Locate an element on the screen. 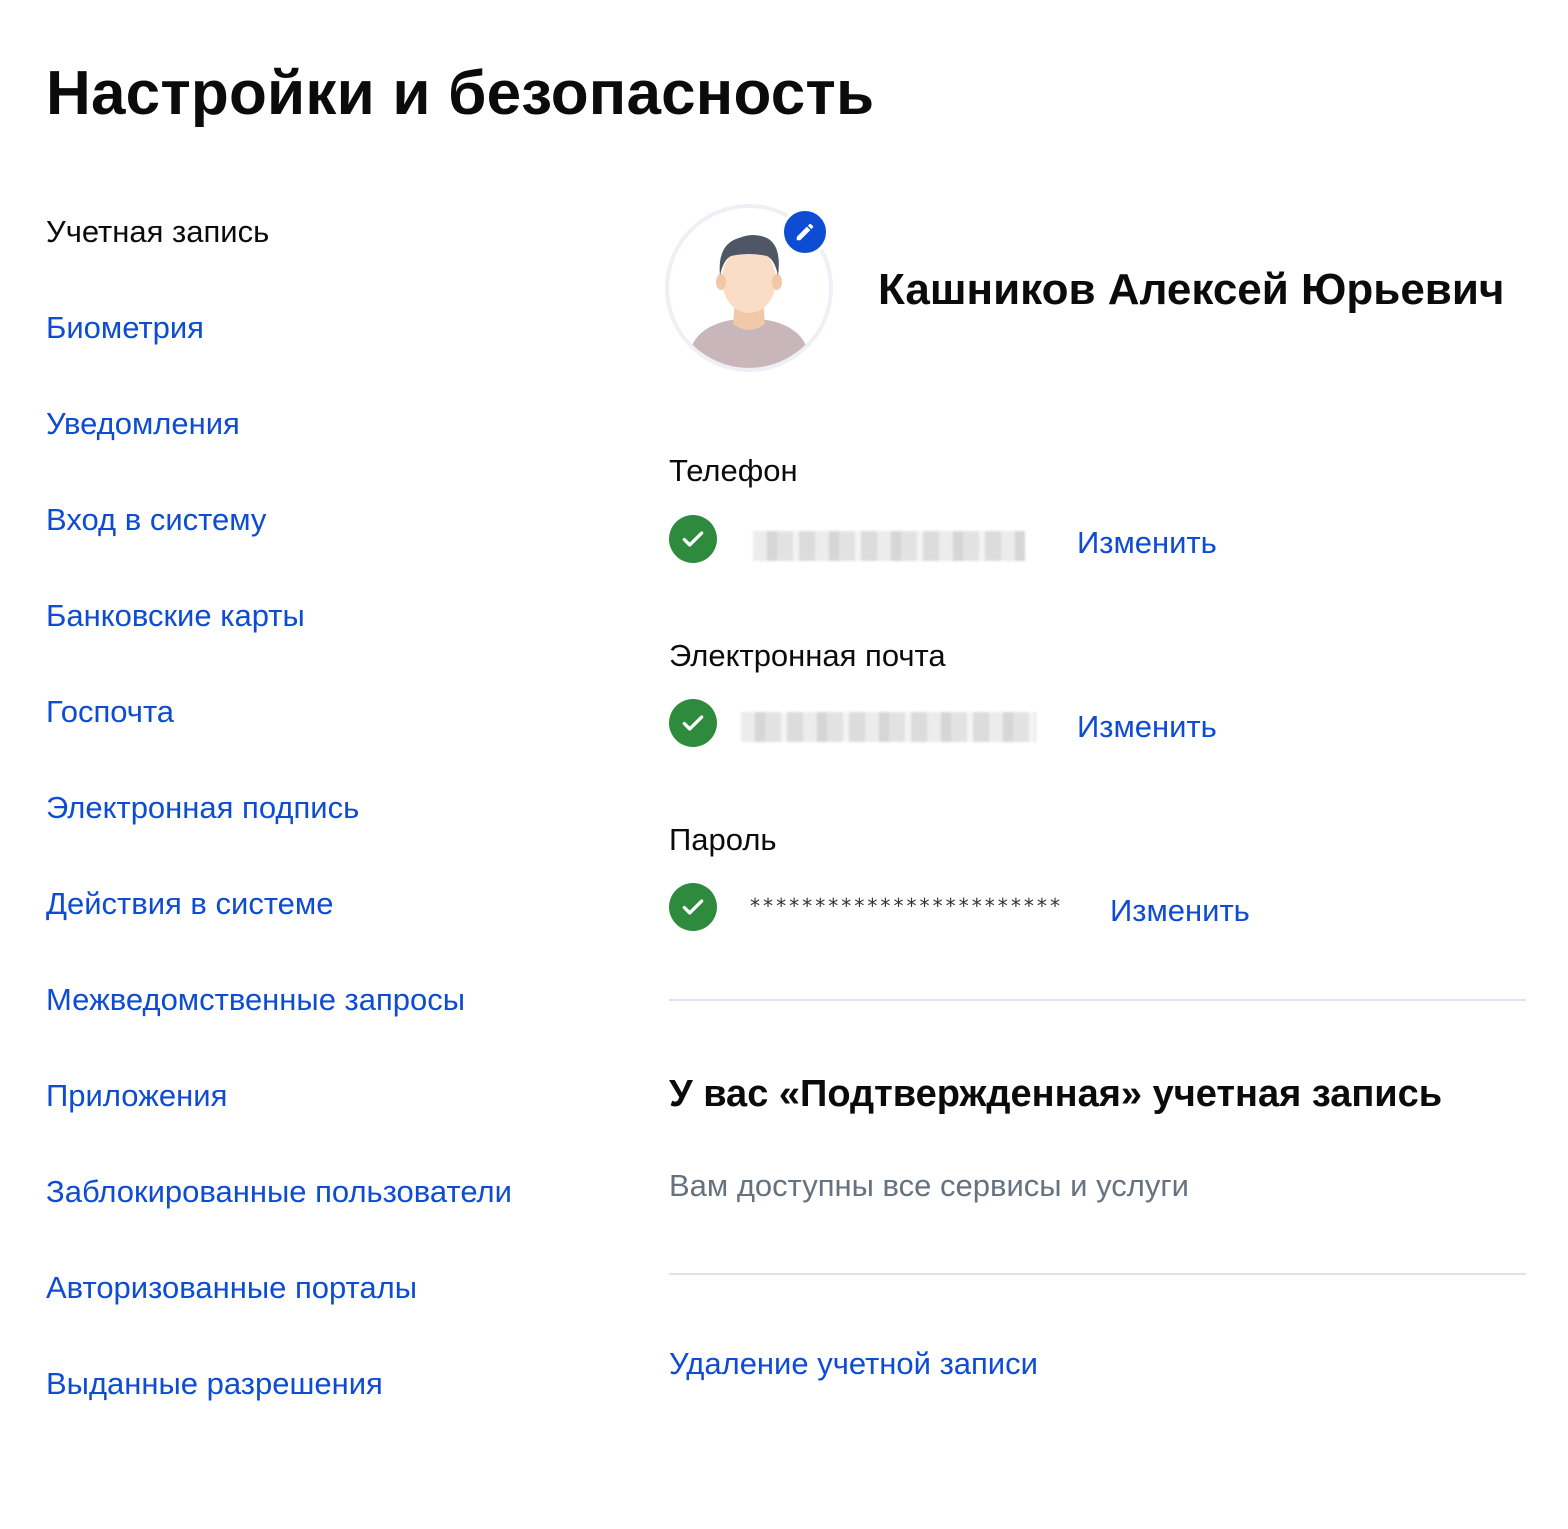  edit-avatar-button is located at coordinates (805, 232).